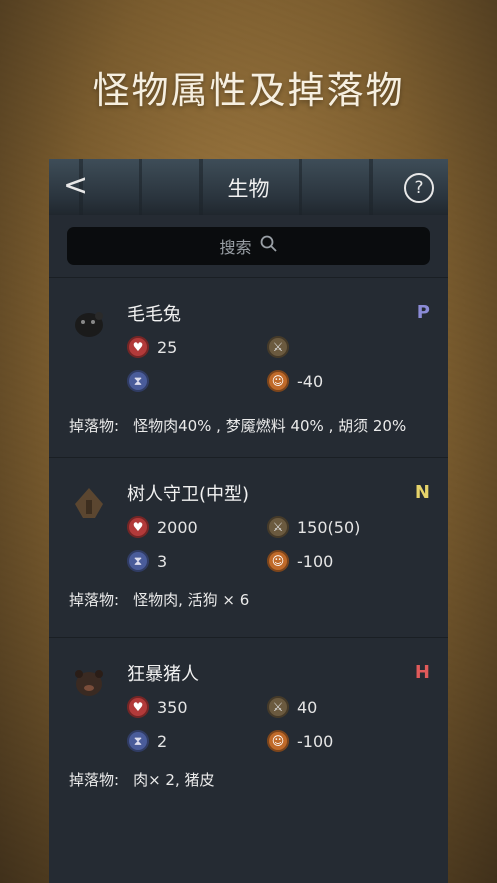 The width and height of the screenshot is (497, 883). What do you see at coordinates (310, 381) in the screenshot?
I see `sanity-value: -40` at bounding box center [310, 381].